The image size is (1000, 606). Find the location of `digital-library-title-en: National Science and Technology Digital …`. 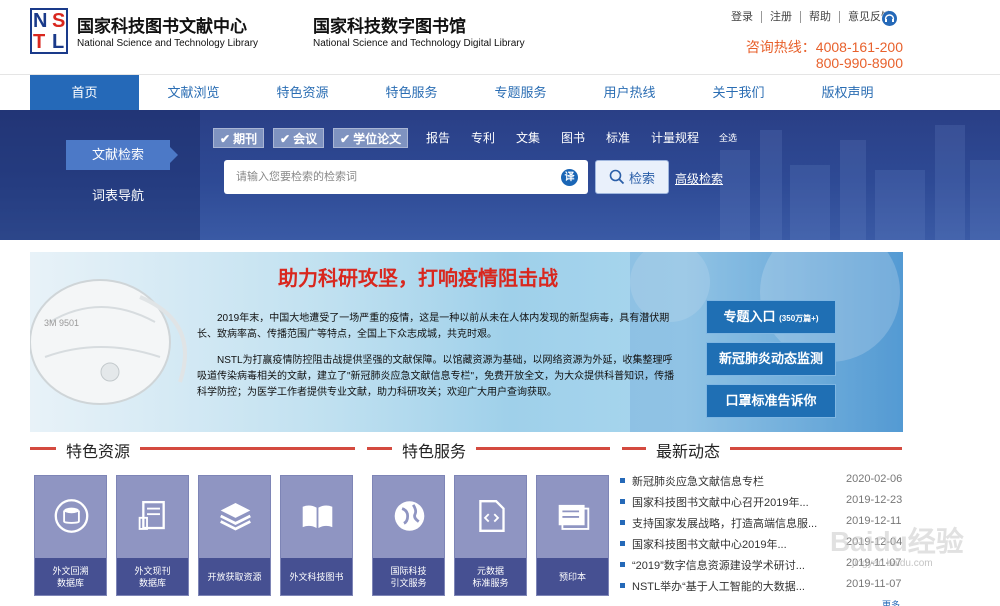

digital-library-title-en: National Science and Technology Digital … is located at coordinates (419, 43).